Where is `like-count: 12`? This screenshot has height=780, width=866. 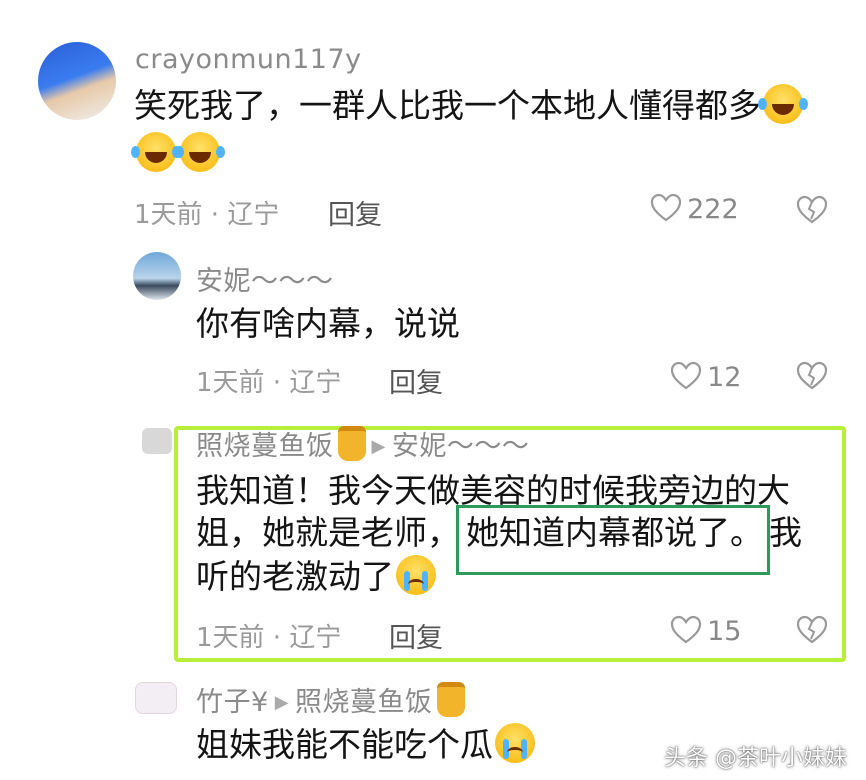 like-count: 12 is located at coordinates (724, 377).